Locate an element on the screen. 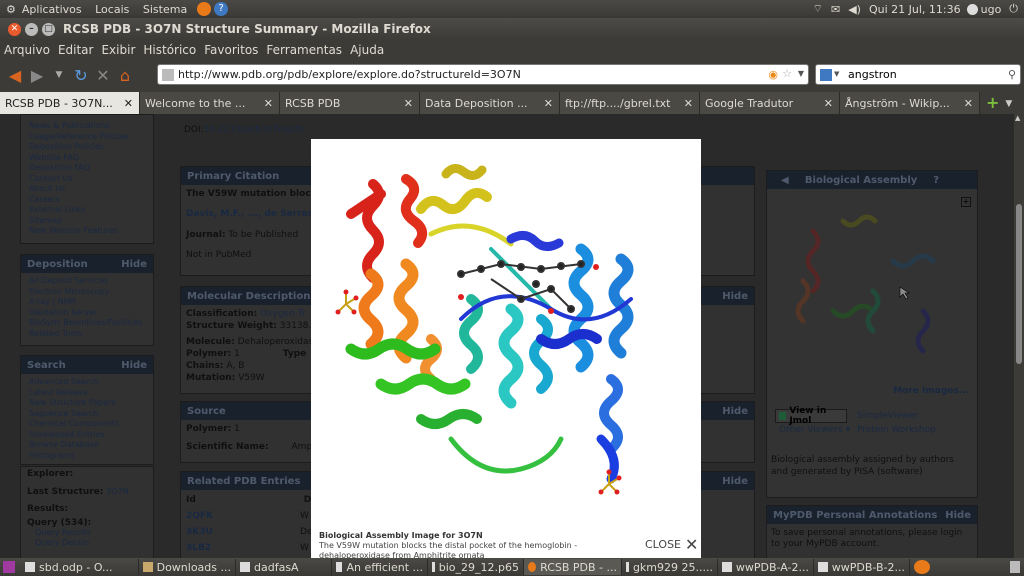 The image size is (1024, 576). task-item: bio_29_12.p65 is located at coordinates (476, 567).